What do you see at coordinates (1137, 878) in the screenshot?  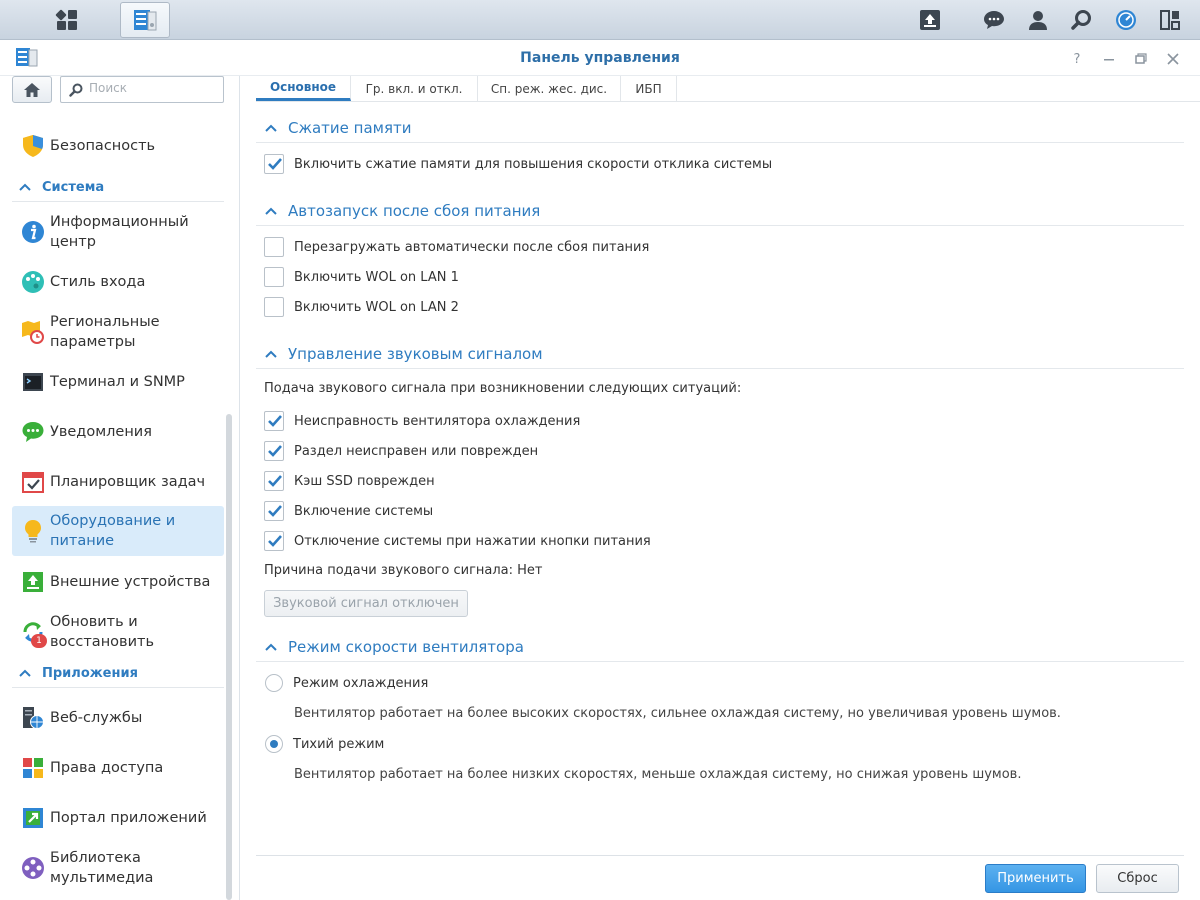 I see `reset-button: Сброс` at bounding box center [1137, 878].